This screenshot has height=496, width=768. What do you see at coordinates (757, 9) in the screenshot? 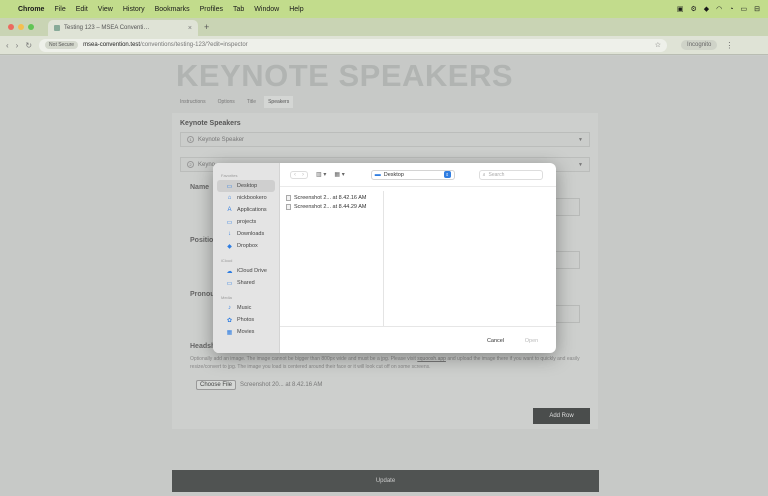
I see `control-center-icon: ⊟` at bounding box center [757, 9].